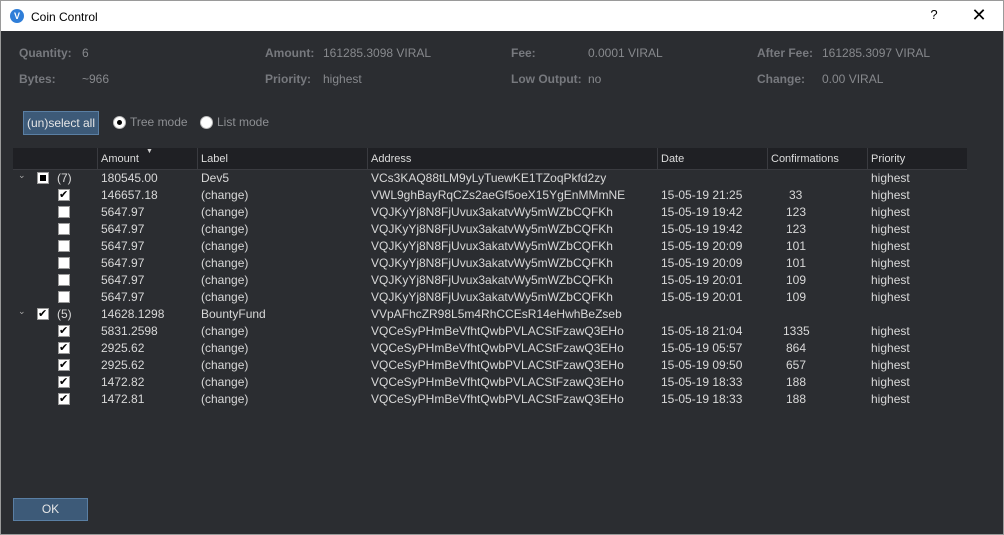  I want to click on priority-value: highest, so click(342, 79).